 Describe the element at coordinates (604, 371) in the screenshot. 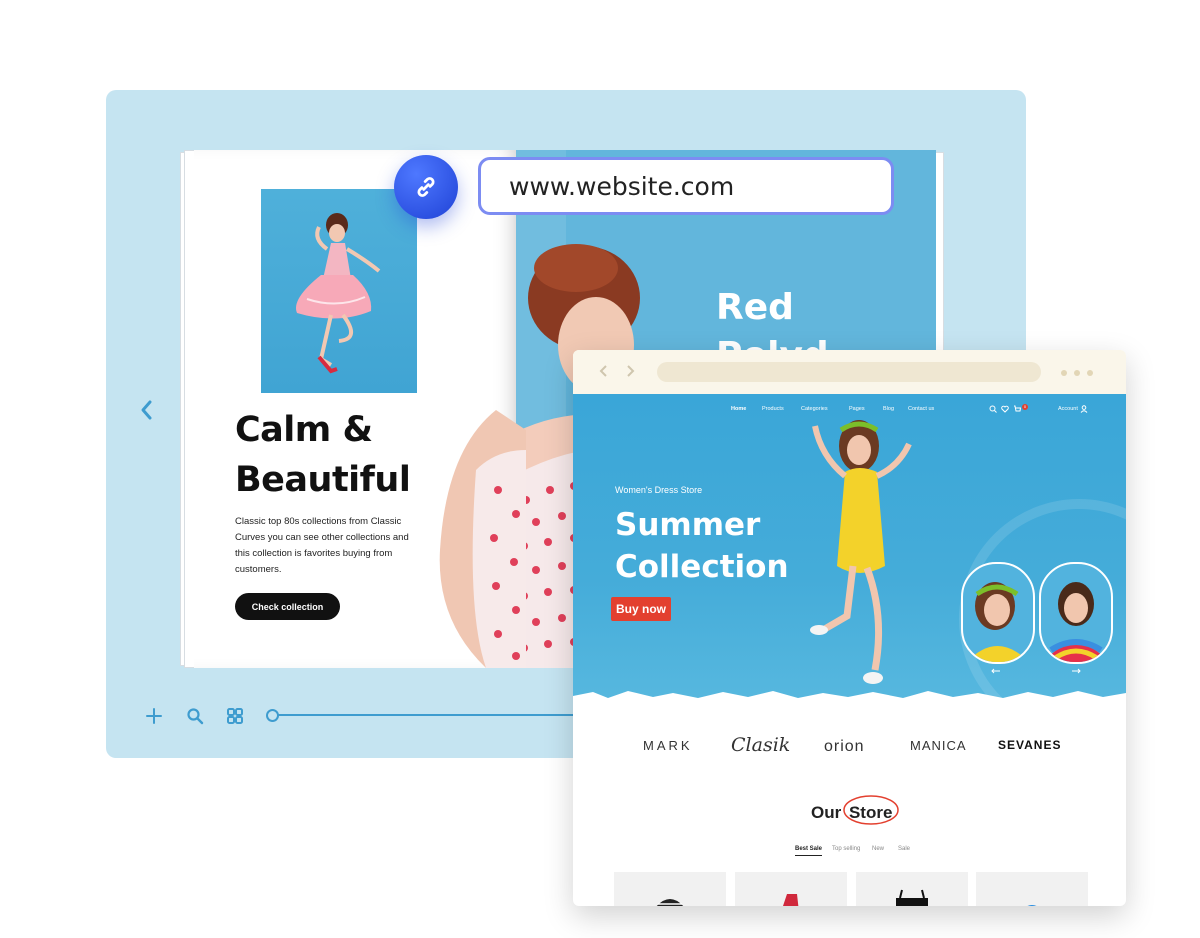

I see `back-icon` at that location.